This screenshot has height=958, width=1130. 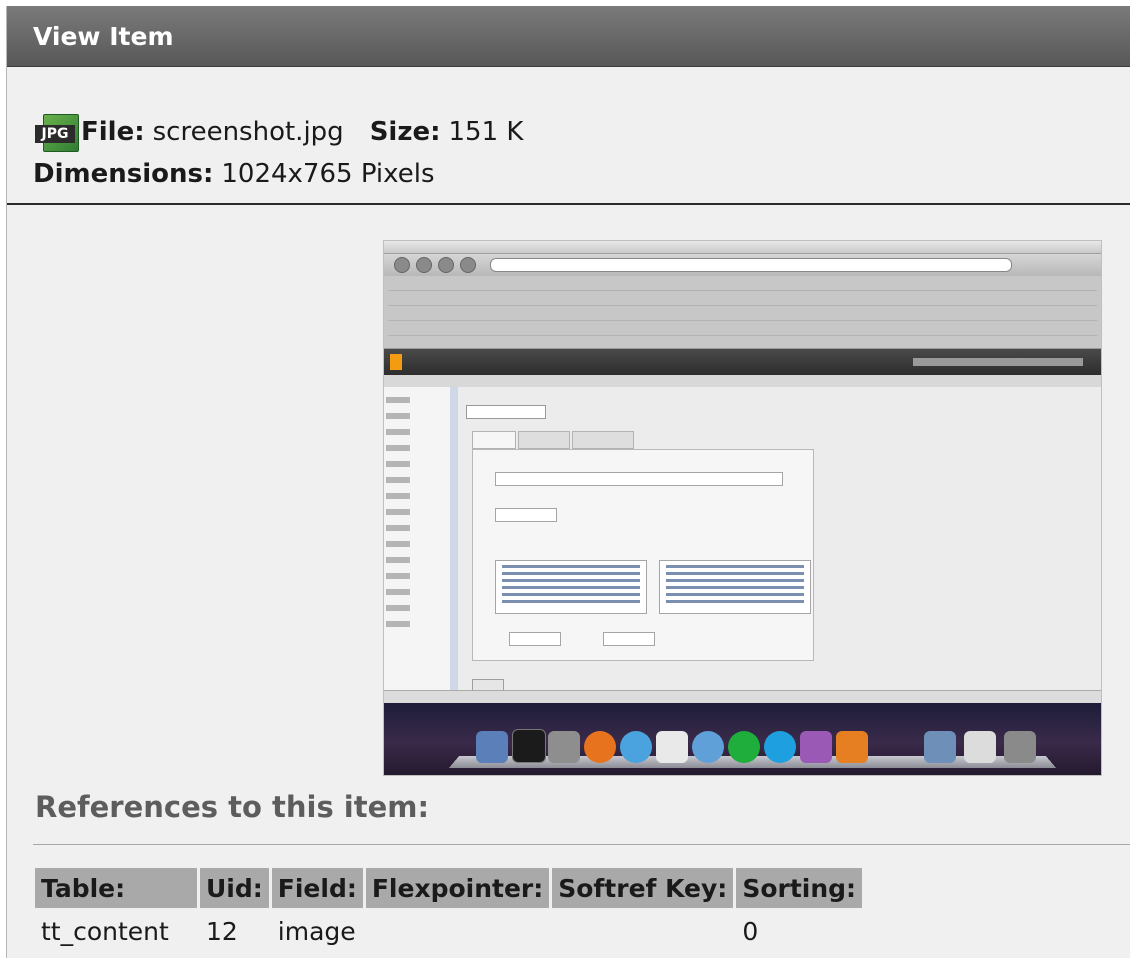 I want to click on header-bar: View Item, so click(x=568, y=36).